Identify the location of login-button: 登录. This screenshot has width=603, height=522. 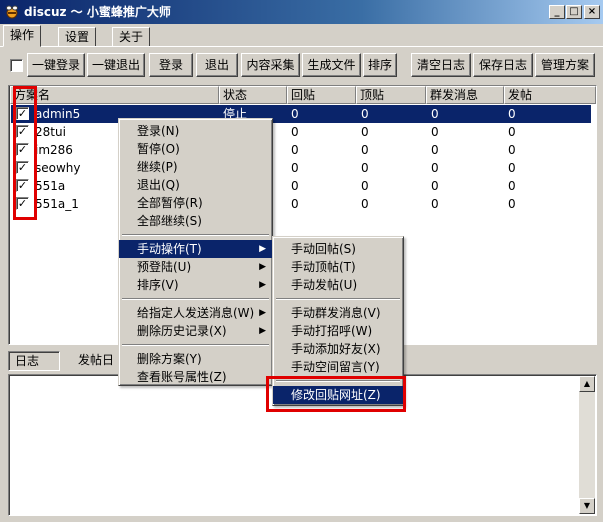
(171, 65).